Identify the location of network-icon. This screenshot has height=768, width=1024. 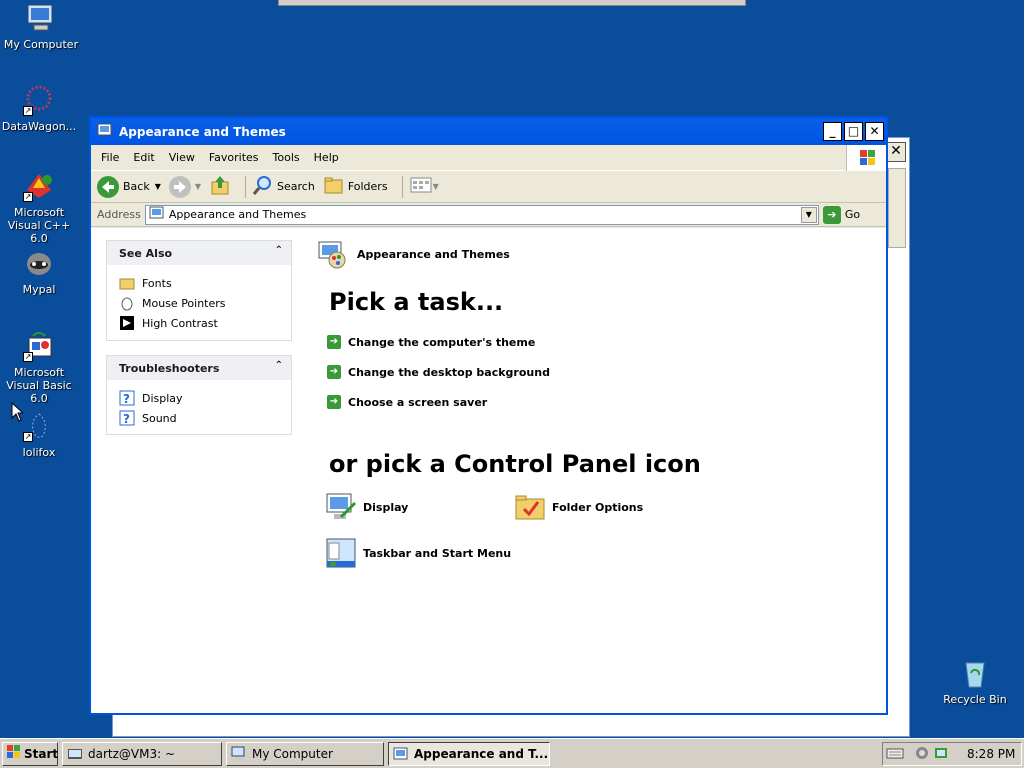
(922, 754).